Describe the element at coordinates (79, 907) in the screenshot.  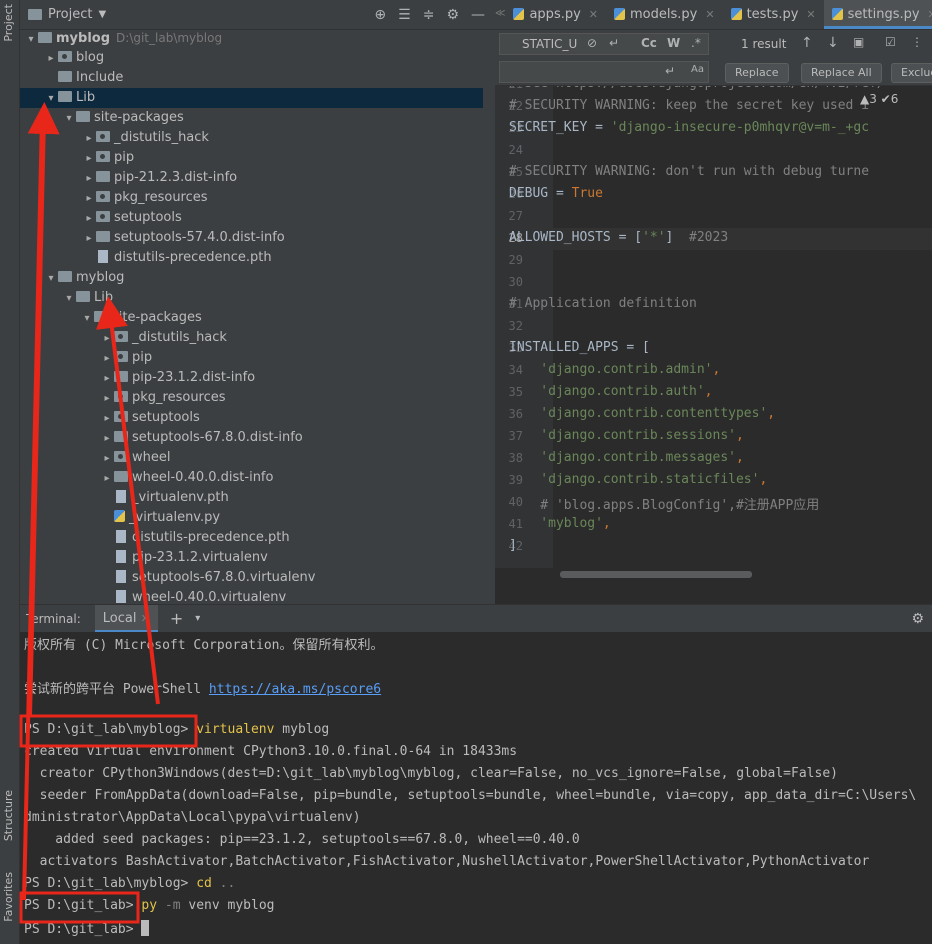
I see `highlight-box-py-venv` at that location.